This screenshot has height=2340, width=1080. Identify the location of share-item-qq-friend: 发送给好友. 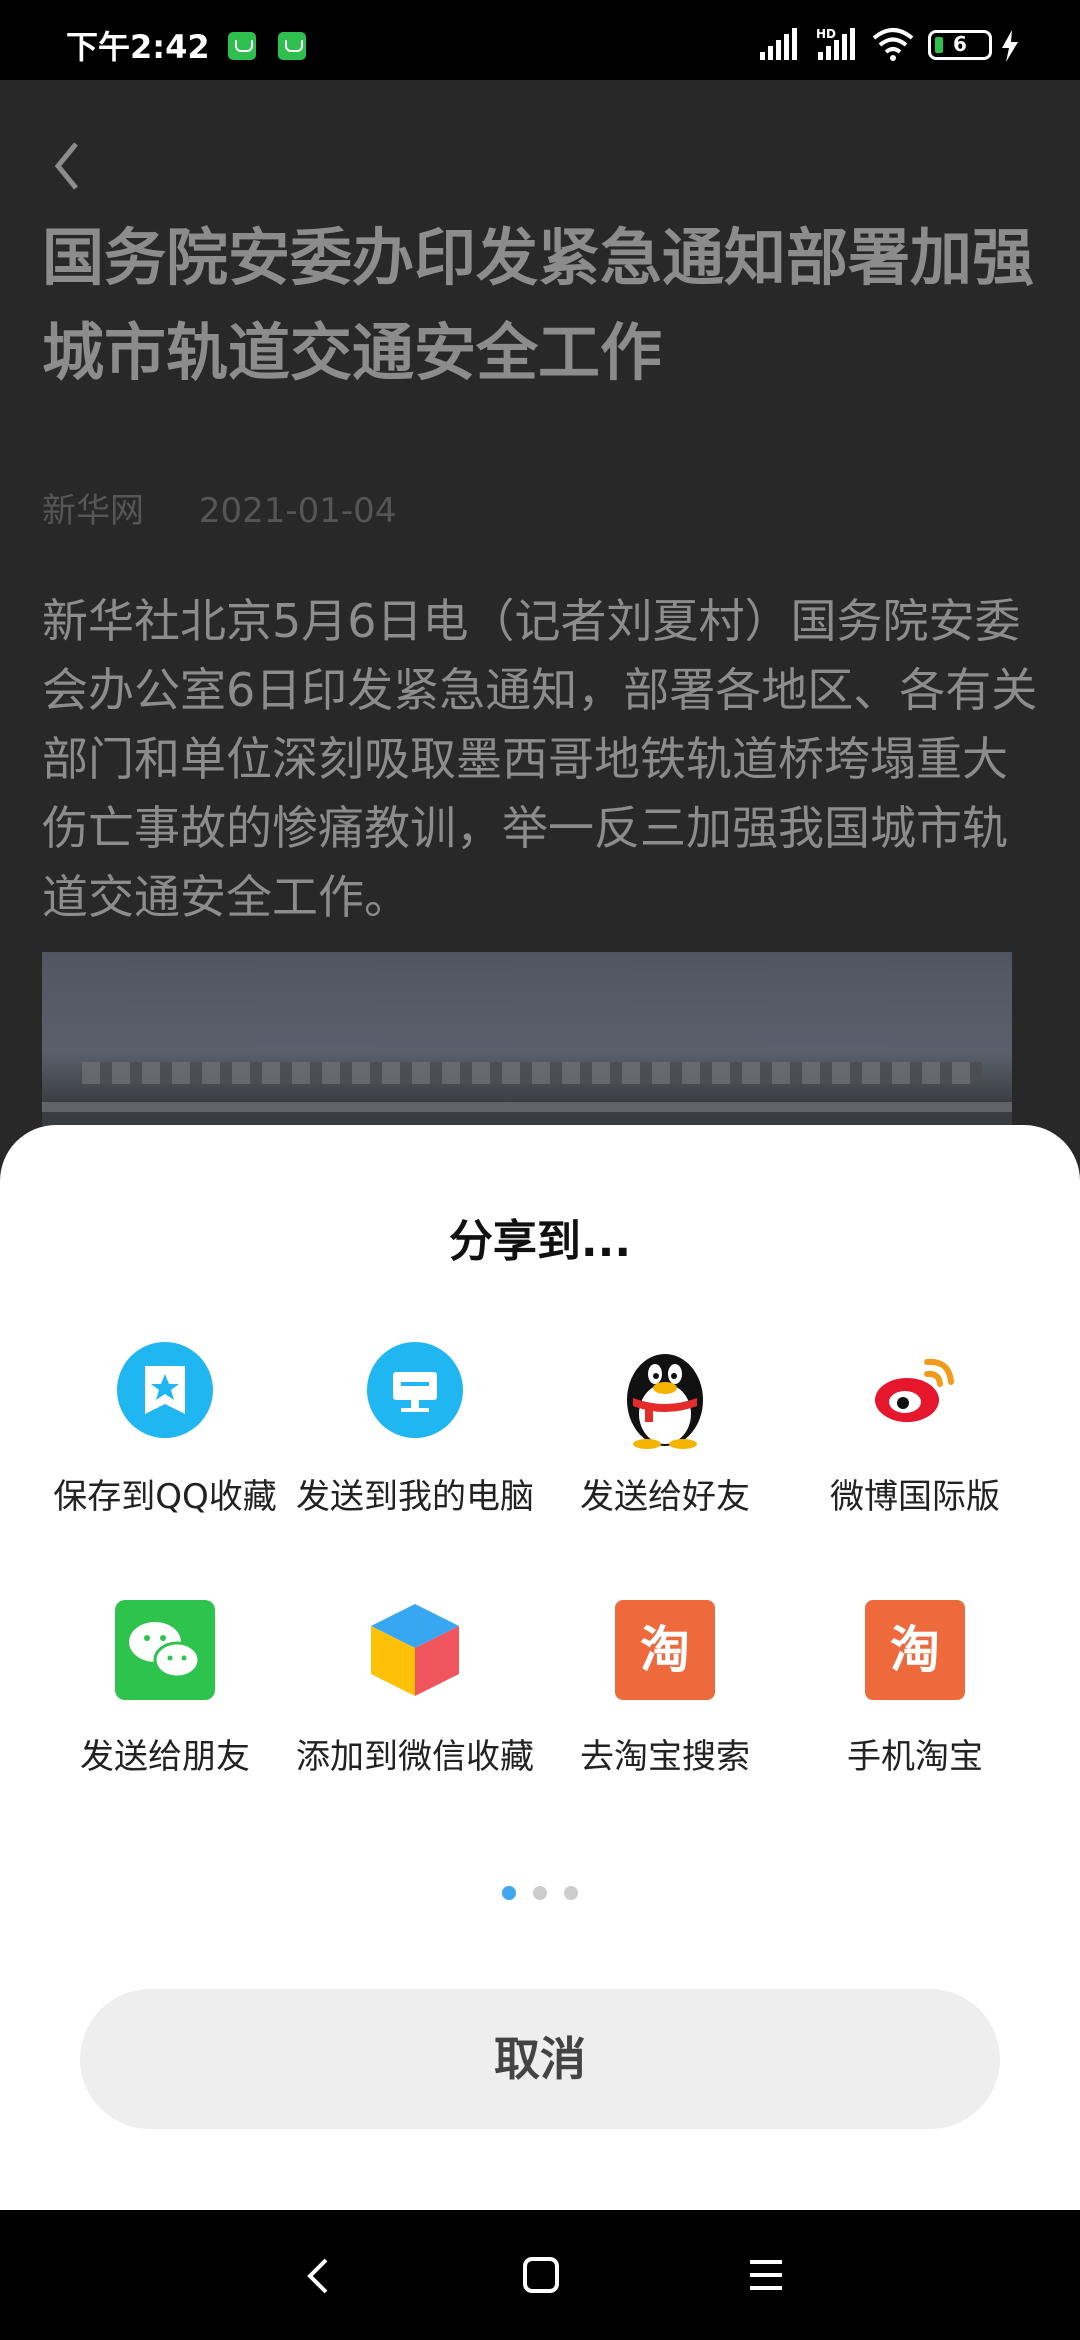
(665, 1430).